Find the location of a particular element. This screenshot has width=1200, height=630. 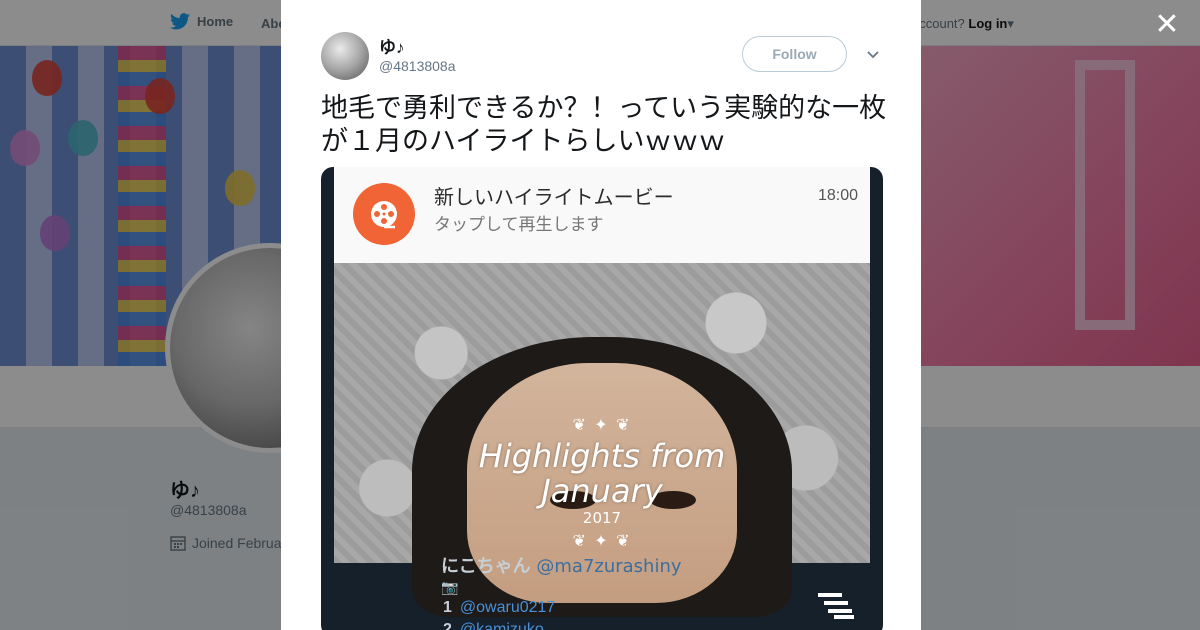

tweet-text: 地毛で勇利できるか？！っていう実験的な一枚が１月のハイライトらしいｗｗｗ is located at coordinates (604, 125).